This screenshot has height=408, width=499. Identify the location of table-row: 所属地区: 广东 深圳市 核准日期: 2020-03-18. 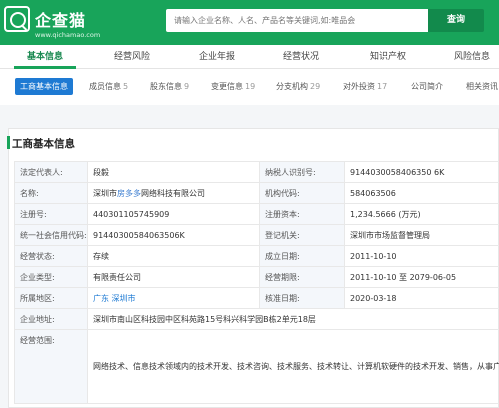
(256, 298).